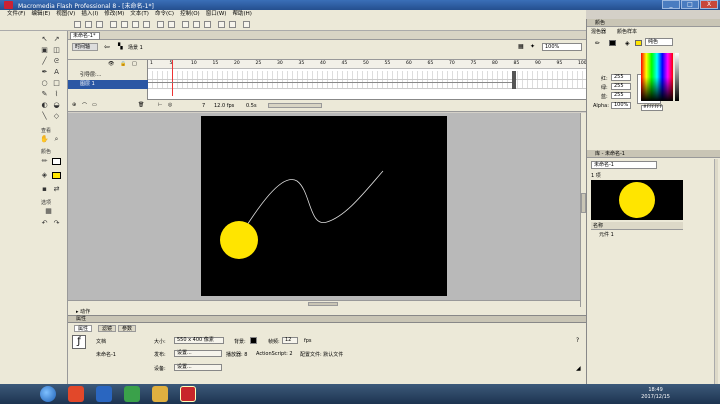 This screenshot has height=404, width=720. What do you see at coordinates (56, 72) in the screenshot?
I see `text-tool-icon: A` at bounding box center [56, 72].